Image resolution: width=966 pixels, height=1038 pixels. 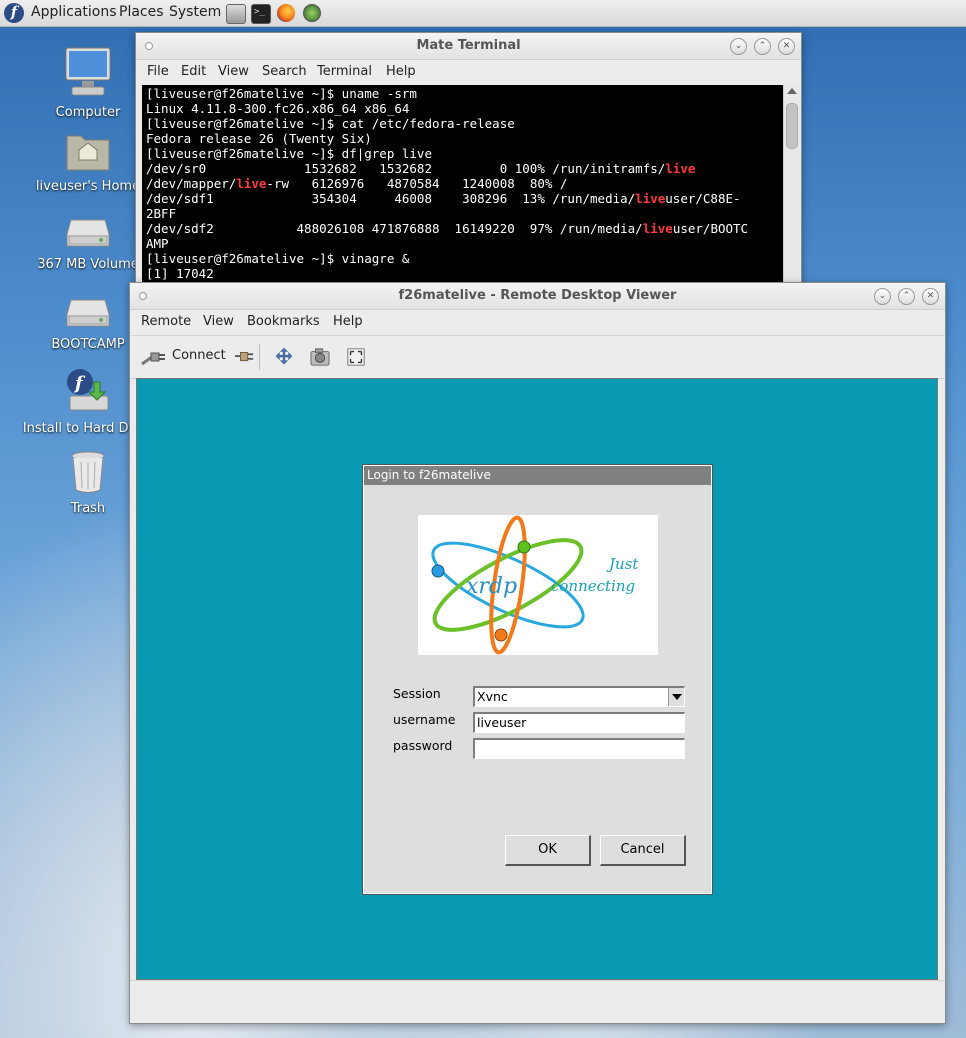 I want to click on fedora-logo-icon: f, so click(x=14, y=13).